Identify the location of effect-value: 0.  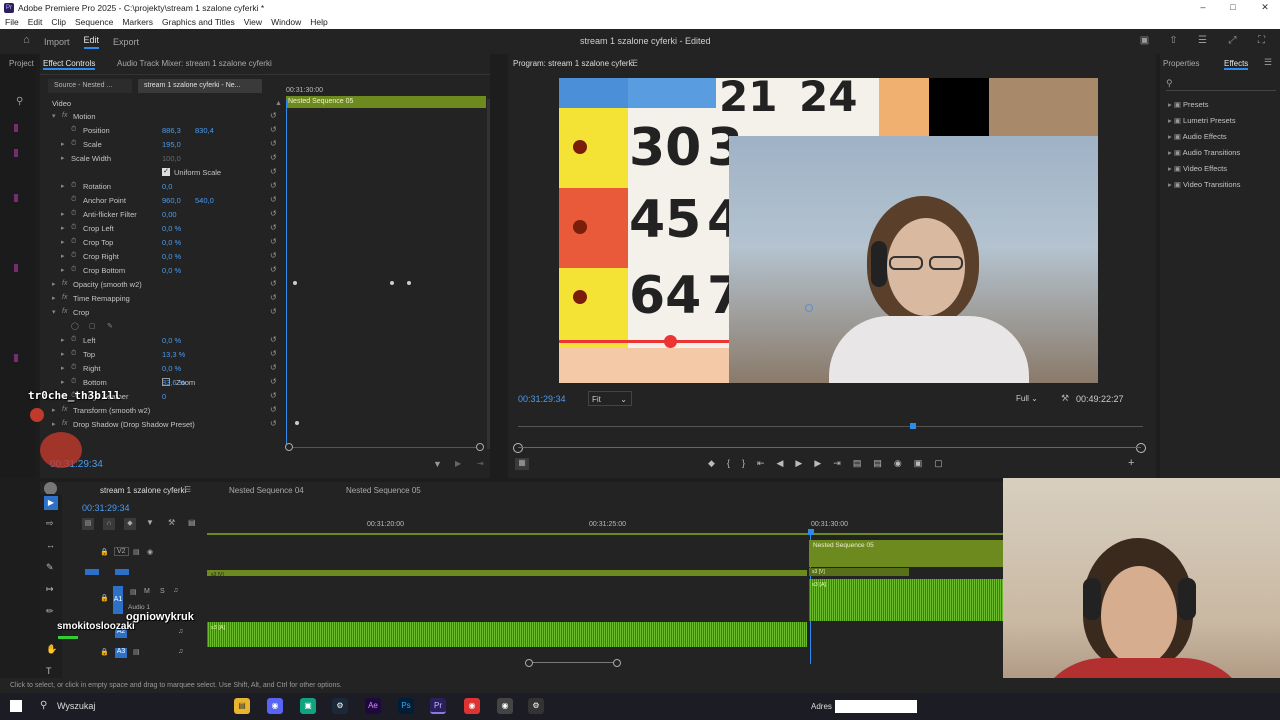
(164, 396).